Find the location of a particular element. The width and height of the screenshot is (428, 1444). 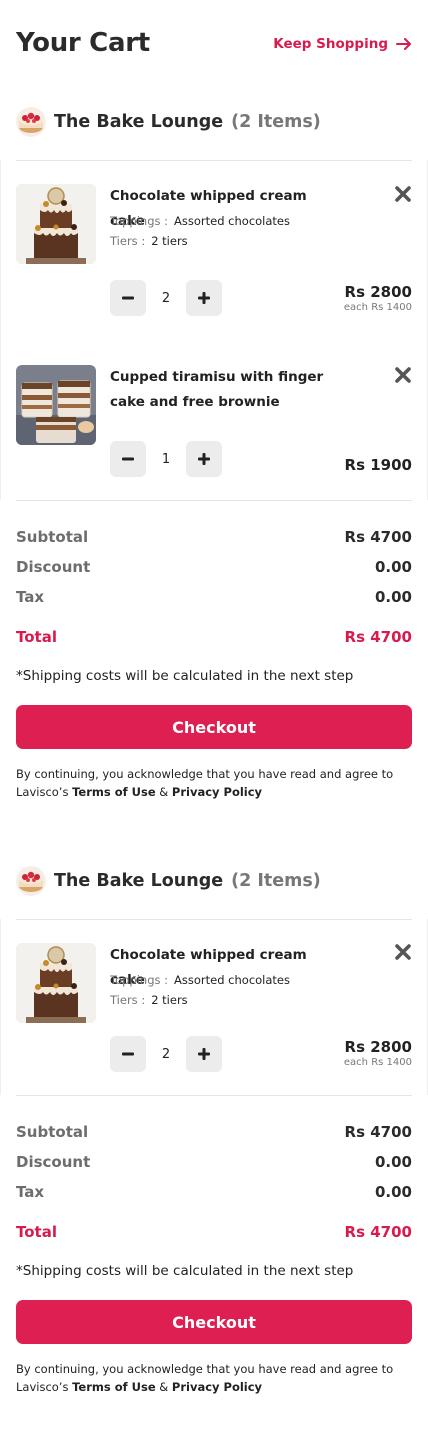

page-header: Your Cart Keep Shopping is located at coordinates (214, 46).